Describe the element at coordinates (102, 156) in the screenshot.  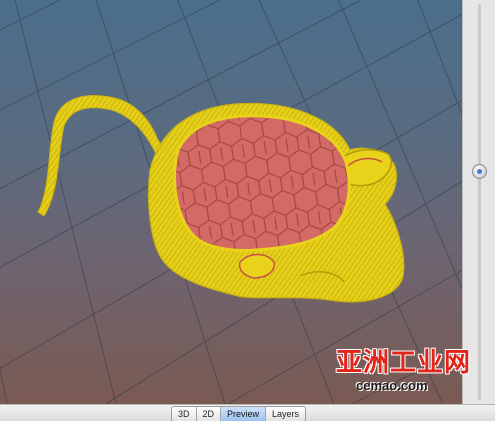
I see `model-tail` at that location.